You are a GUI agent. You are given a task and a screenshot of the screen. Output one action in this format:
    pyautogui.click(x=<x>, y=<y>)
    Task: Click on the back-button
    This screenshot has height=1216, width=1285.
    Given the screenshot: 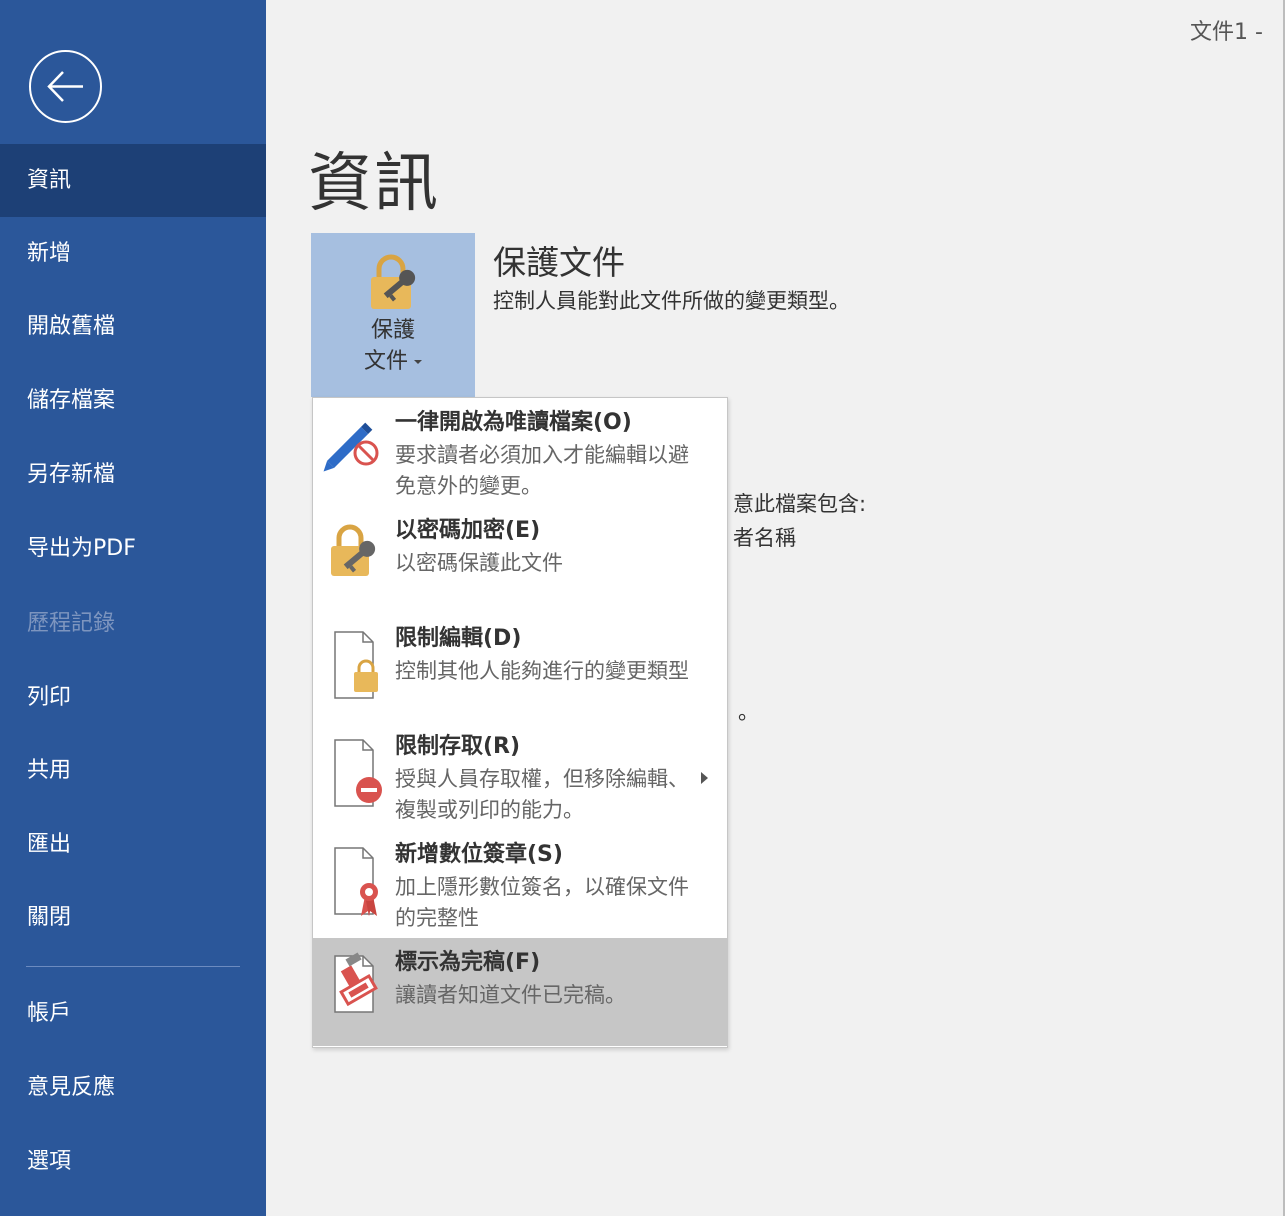 What is the action you would take?
    pyautogui.click(x=65, y=86)
    